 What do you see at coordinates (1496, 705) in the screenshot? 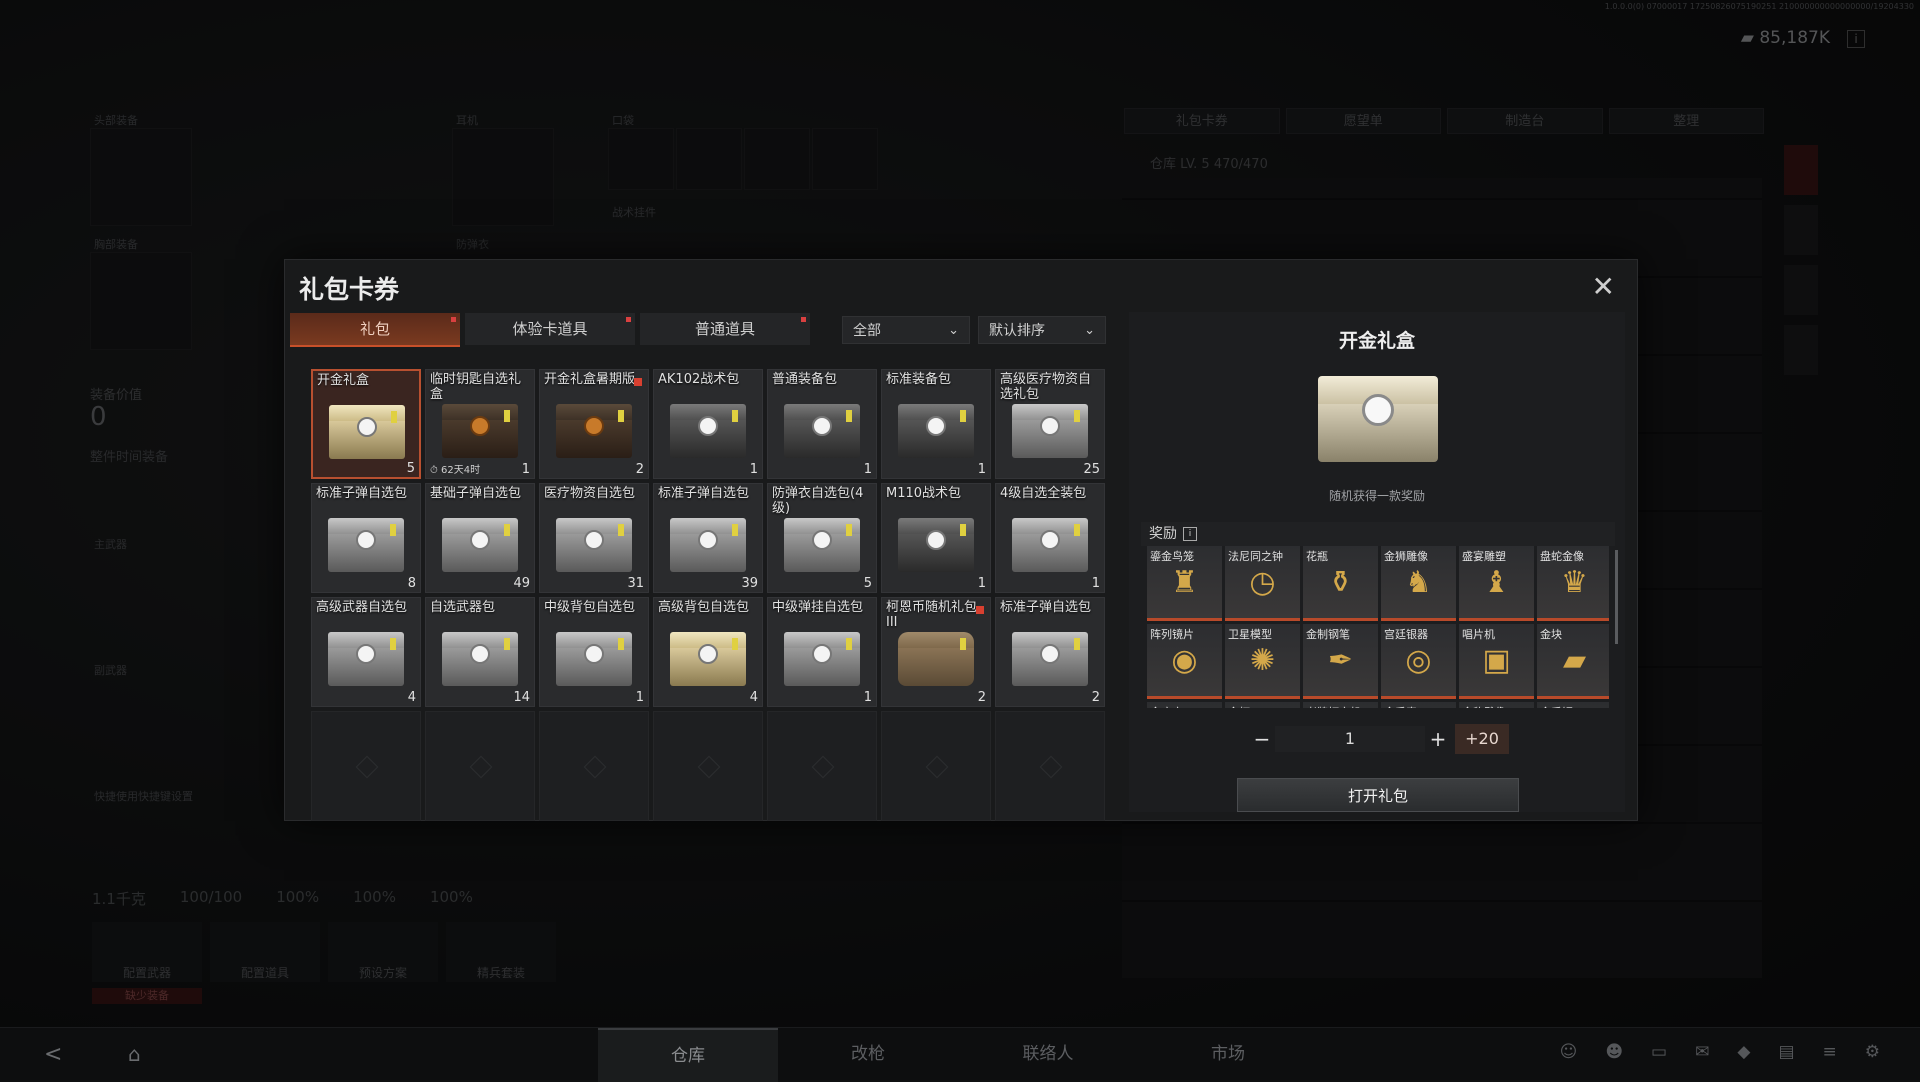
I see `reward-item: 金豹雕像◆` at bounding box center [1496, 705].